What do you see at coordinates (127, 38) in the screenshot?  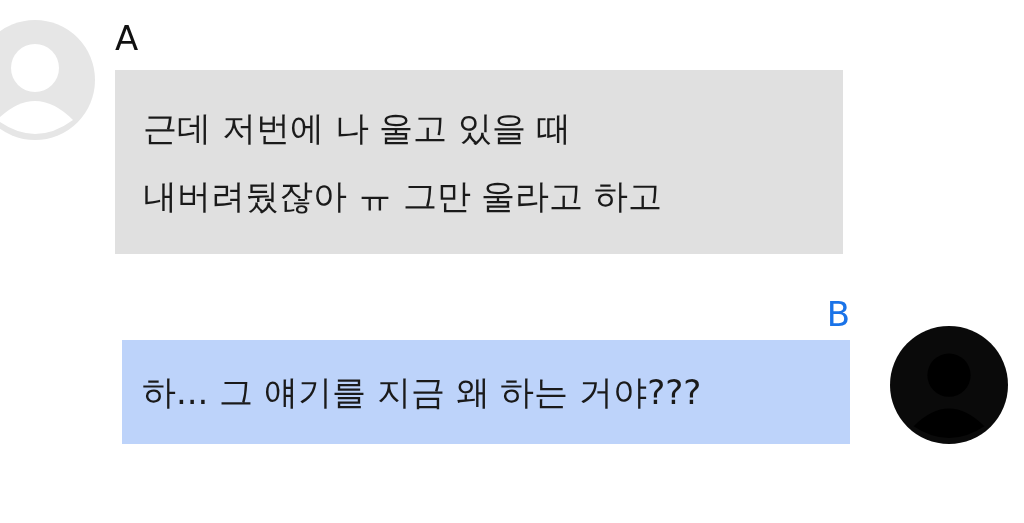 I see `sender-name: A` at bounding box center [127, 38].